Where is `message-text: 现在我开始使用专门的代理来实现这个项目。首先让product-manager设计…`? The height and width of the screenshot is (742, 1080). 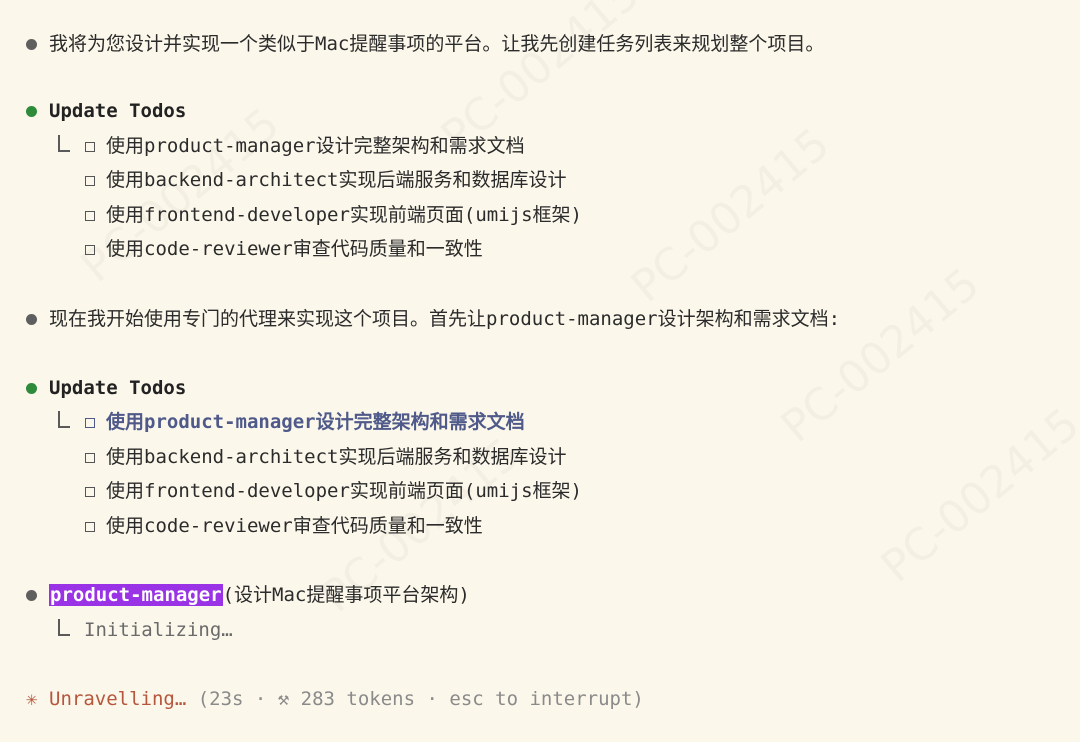 message-text: 现在我开始使用专门的代理来实现这个项目。首先让product-manager设计… is located at coordinates (445, 319).